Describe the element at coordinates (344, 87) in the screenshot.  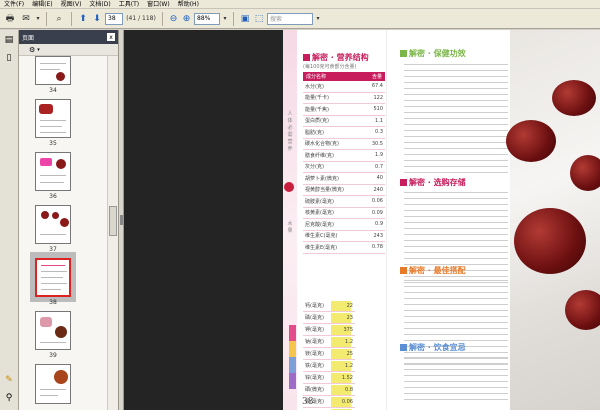
I see `table-row: 水分(克) 67.4` at that location.